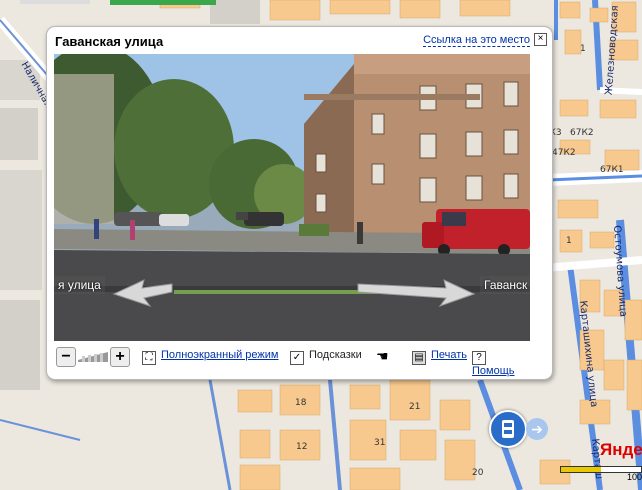 The height and width of the screenshot is (490, 642). What do you see at coordinates (220, 355) in the screenshot?
I see `fullscreen-label: Полноэкранный режим` at bounding box center [220, 355].